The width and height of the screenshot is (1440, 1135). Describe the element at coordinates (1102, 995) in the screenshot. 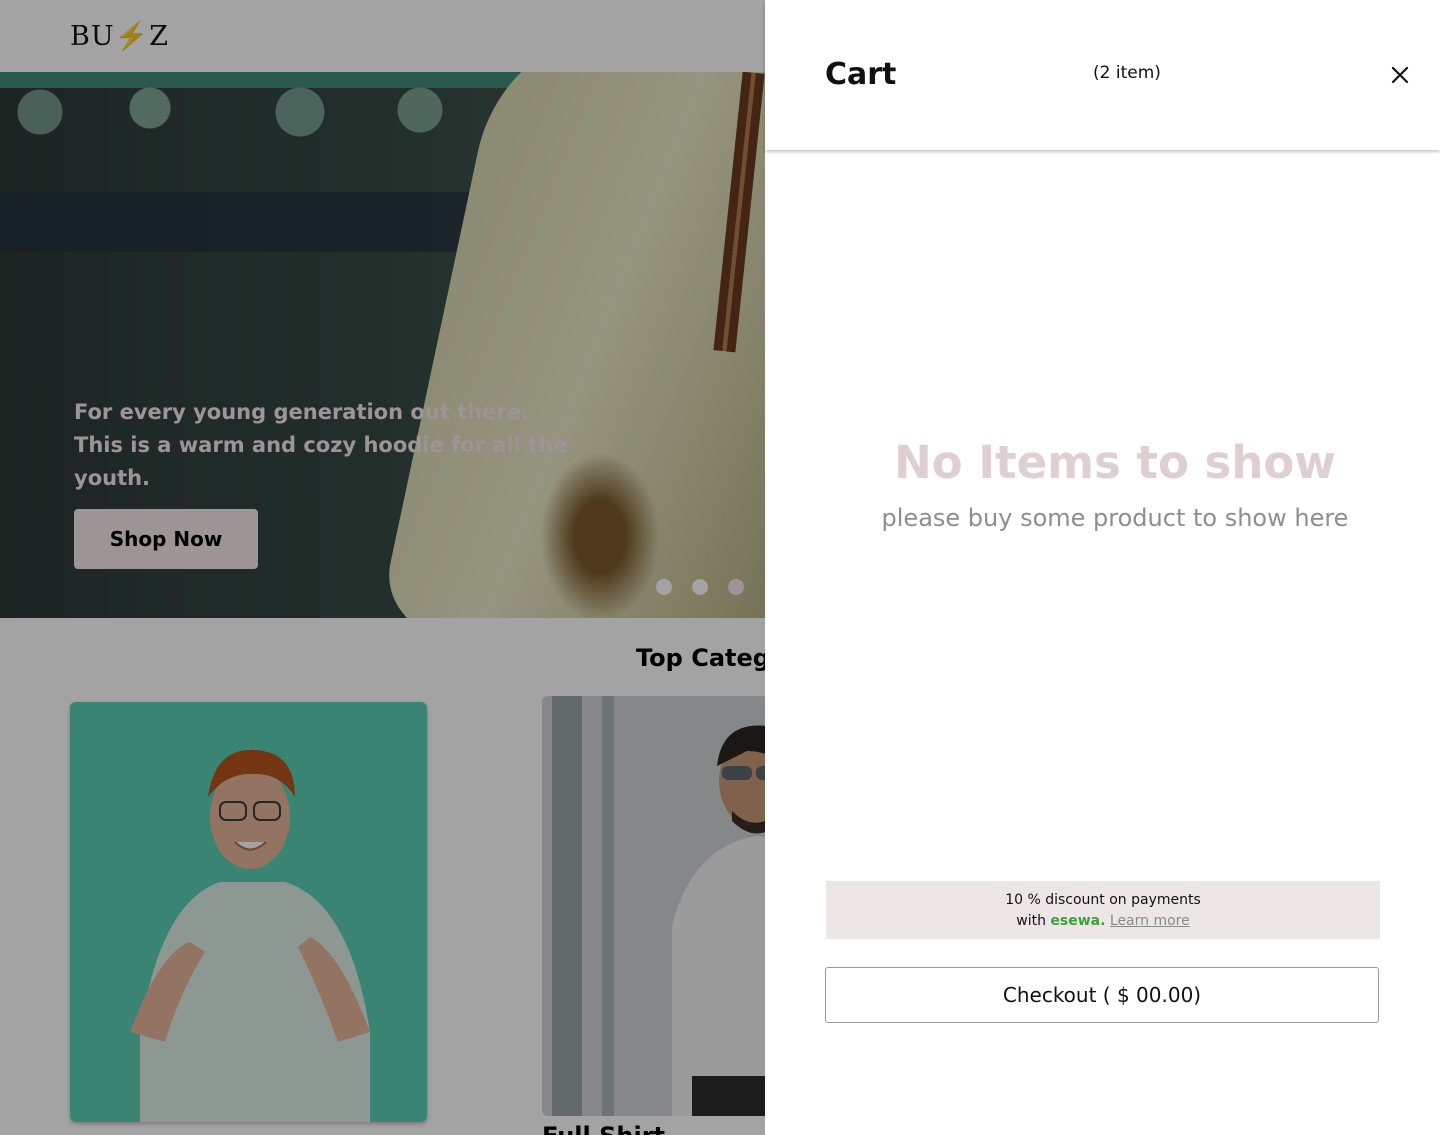

I see `checkout-button: Checkout ( $ 00.00)` at that location.